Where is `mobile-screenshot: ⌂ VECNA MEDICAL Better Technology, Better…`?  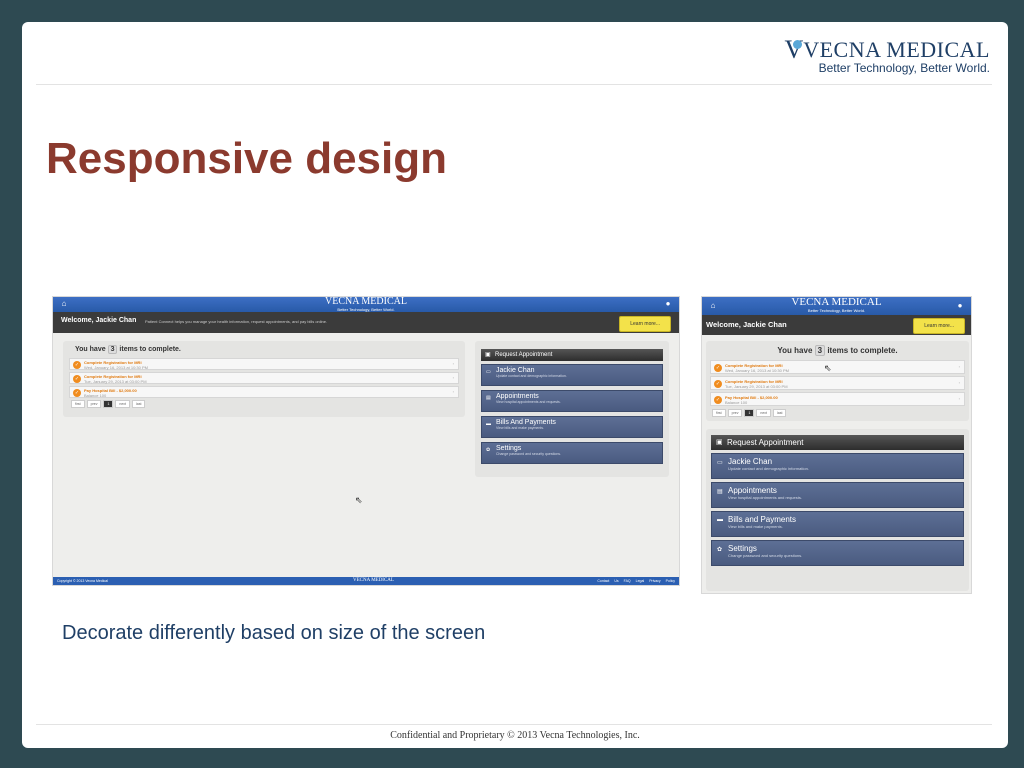 mobile-screenshot: ⌂ VECNA MEDICAL Better Technology, Better… is located at coordinates (836, 445).